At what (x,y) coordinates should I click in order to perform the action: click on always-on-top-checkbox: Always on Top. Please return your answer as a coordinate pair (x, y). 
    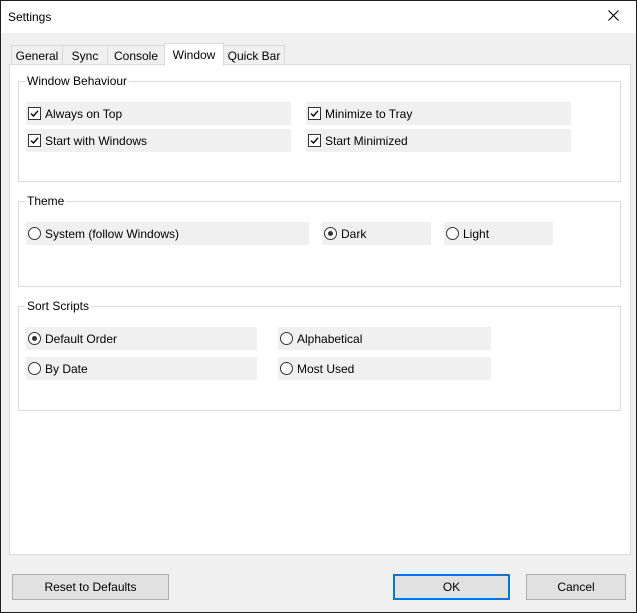
    Looking at the image, I should click on (158, 113).